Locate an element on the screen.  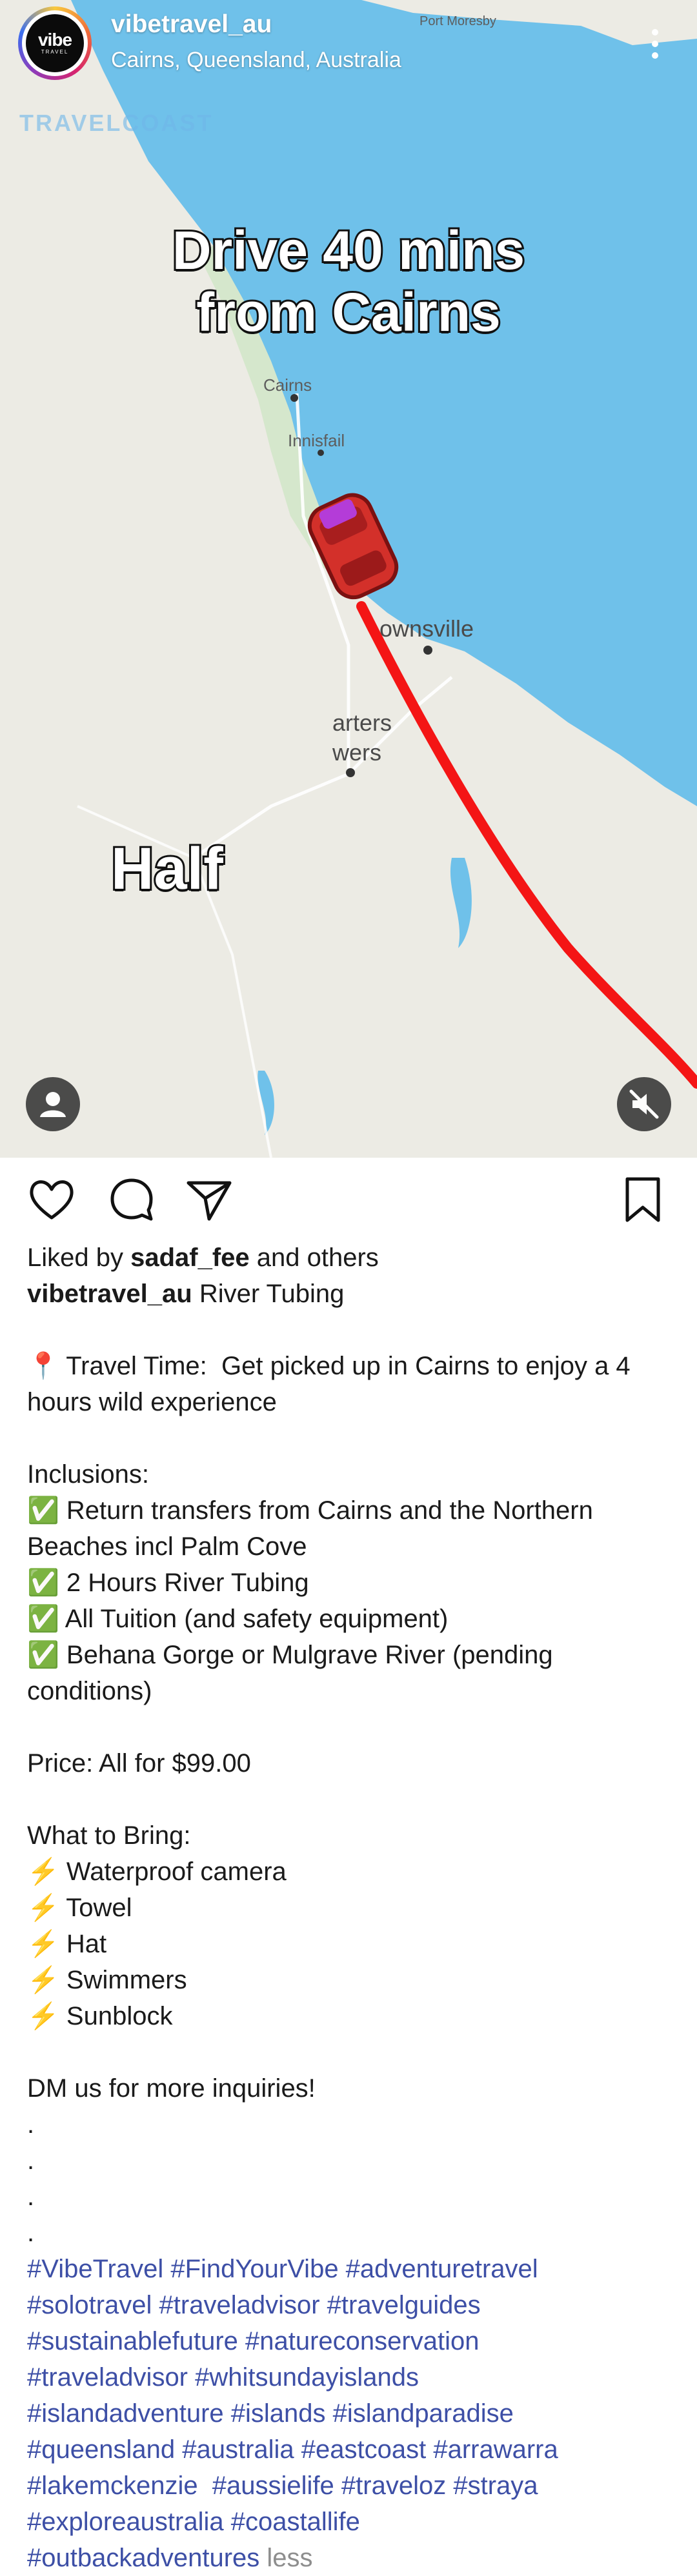
dm-line: DM us for more inquiries! is located at coordinates (171, 2088).